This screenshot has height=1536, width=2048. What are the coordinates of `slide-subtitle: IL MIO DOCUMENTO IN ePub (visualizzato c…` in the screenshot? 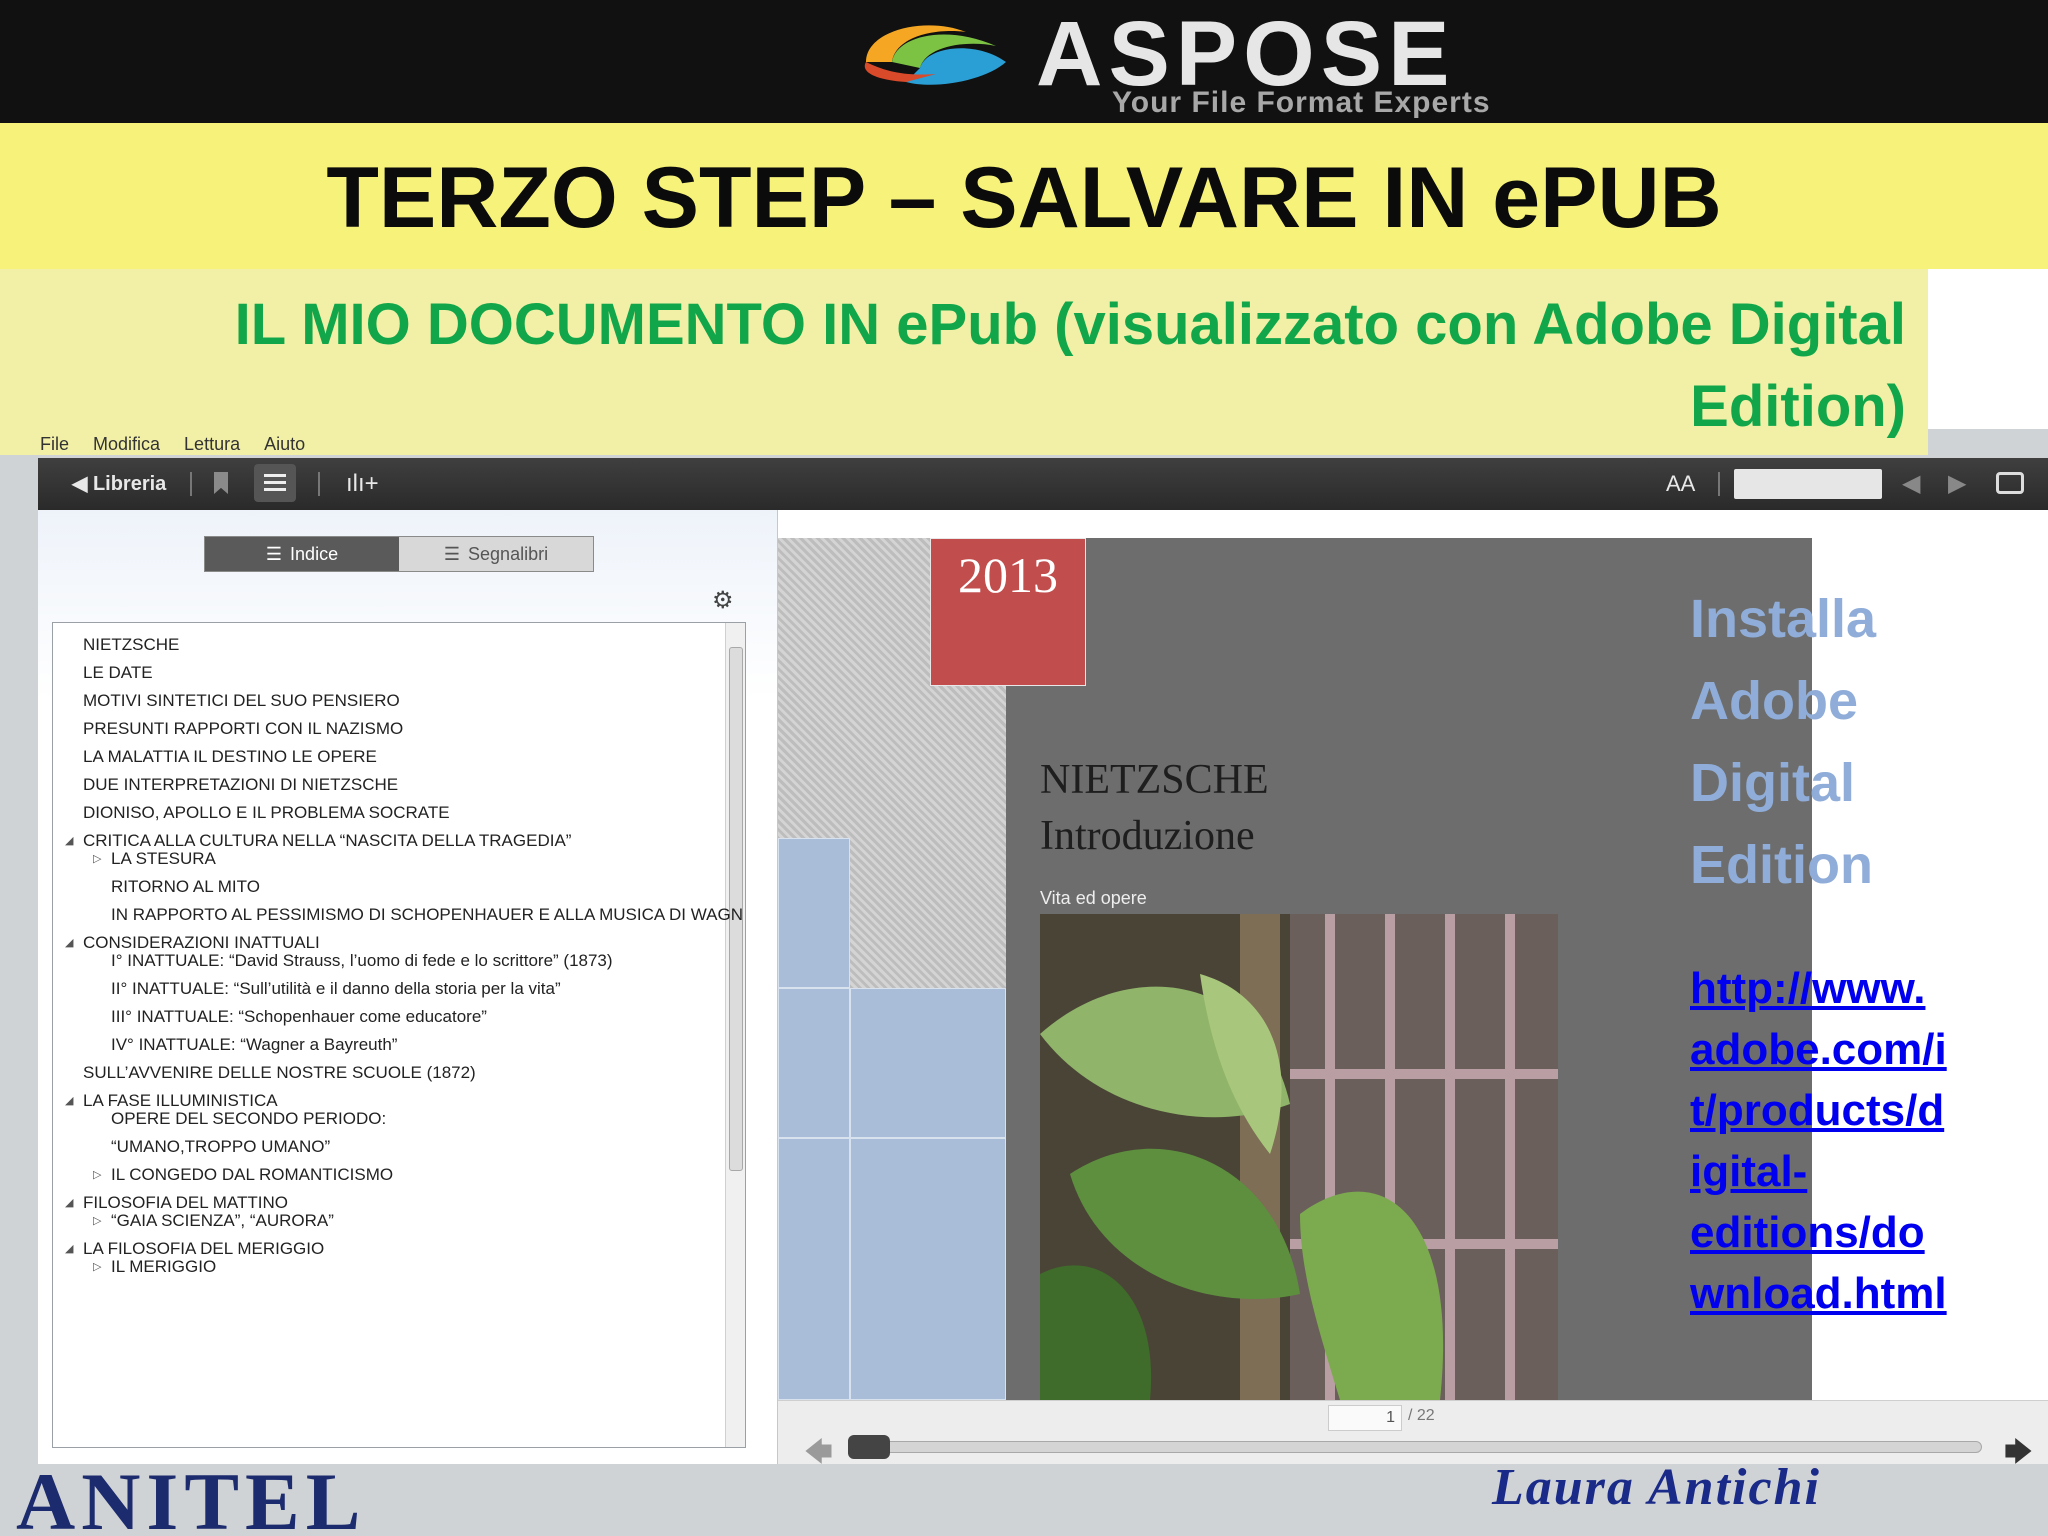 It's located at (1013, 366).